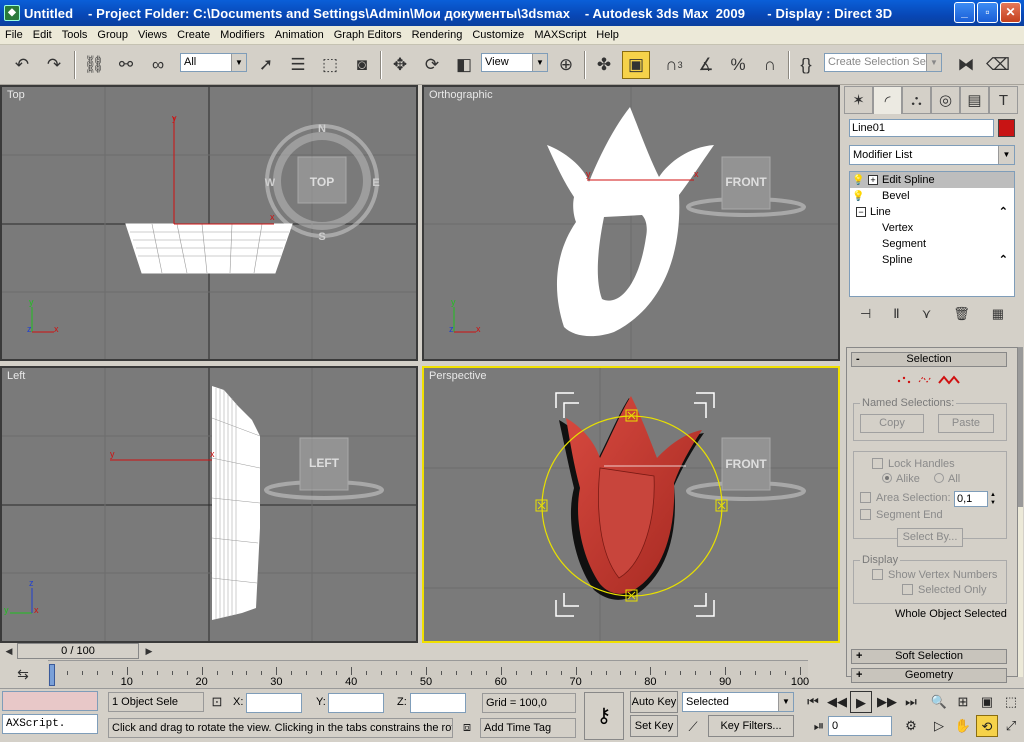  I want to click on manipulate-icon: ✤, so click(604, 65).